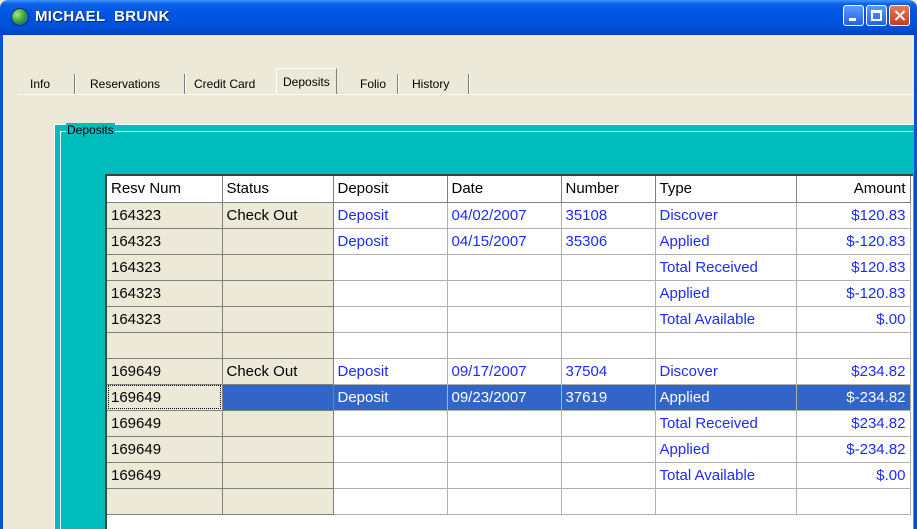  I want to click on cell-type: Discover, so click(726, 371).